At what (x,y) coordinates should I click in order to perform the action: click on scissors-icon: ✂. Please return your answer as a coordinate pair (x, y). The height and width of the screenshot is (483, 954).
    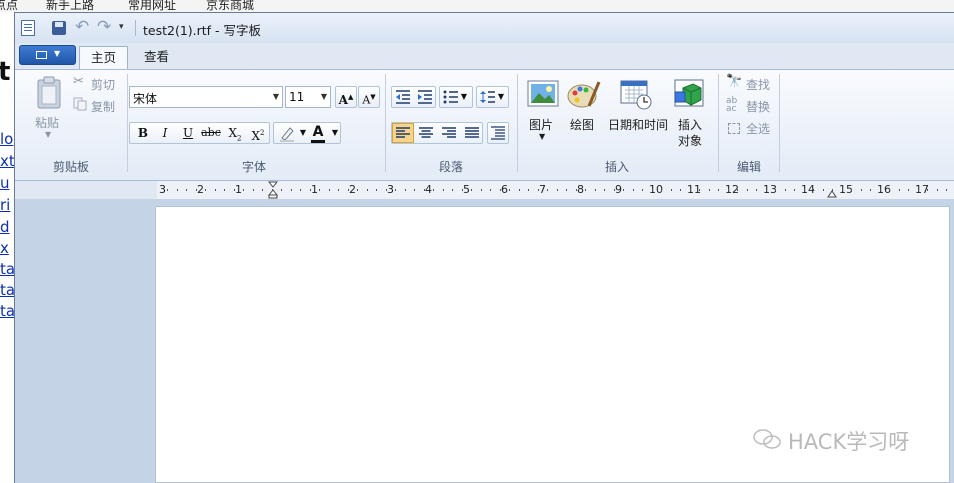
    Looking at the image, I should click on (78, 81).